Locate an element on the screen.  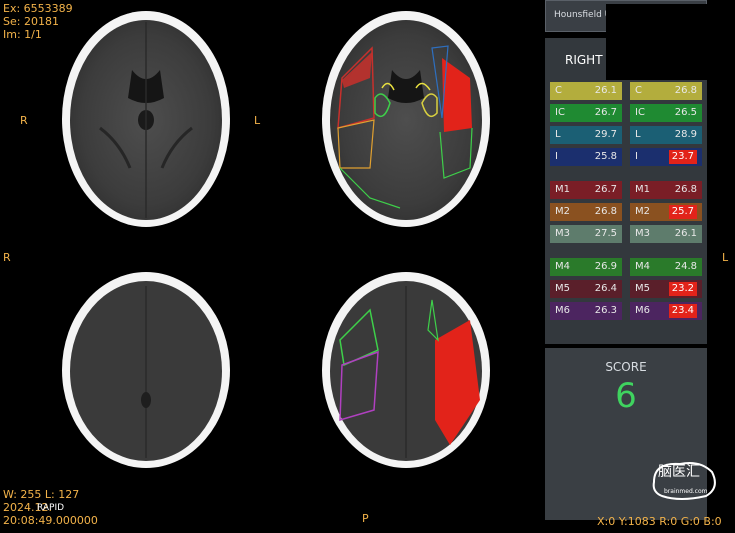
region-value: 23.7 is located at coordinates (682, 157).